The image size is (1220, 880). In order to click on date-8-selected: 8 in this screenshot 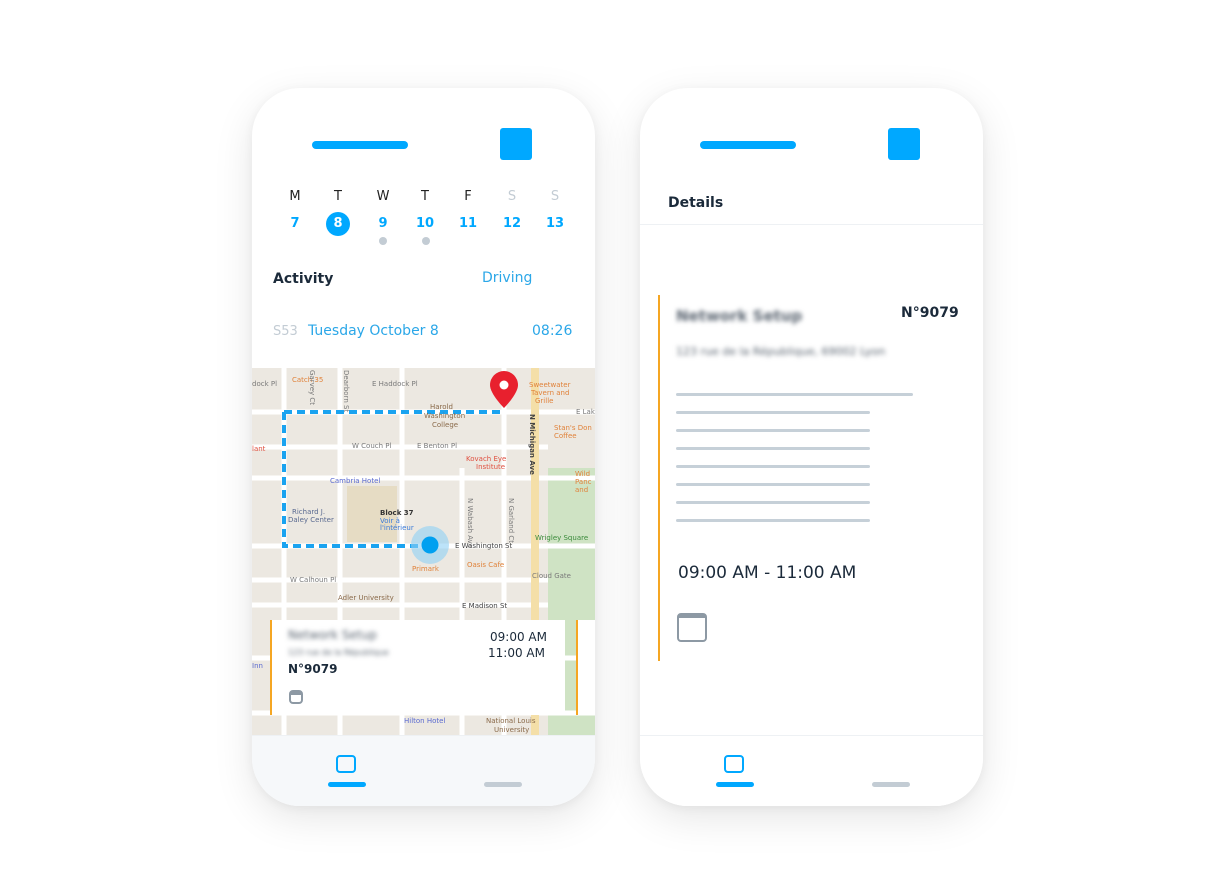, I will do `click(338, 224)`.